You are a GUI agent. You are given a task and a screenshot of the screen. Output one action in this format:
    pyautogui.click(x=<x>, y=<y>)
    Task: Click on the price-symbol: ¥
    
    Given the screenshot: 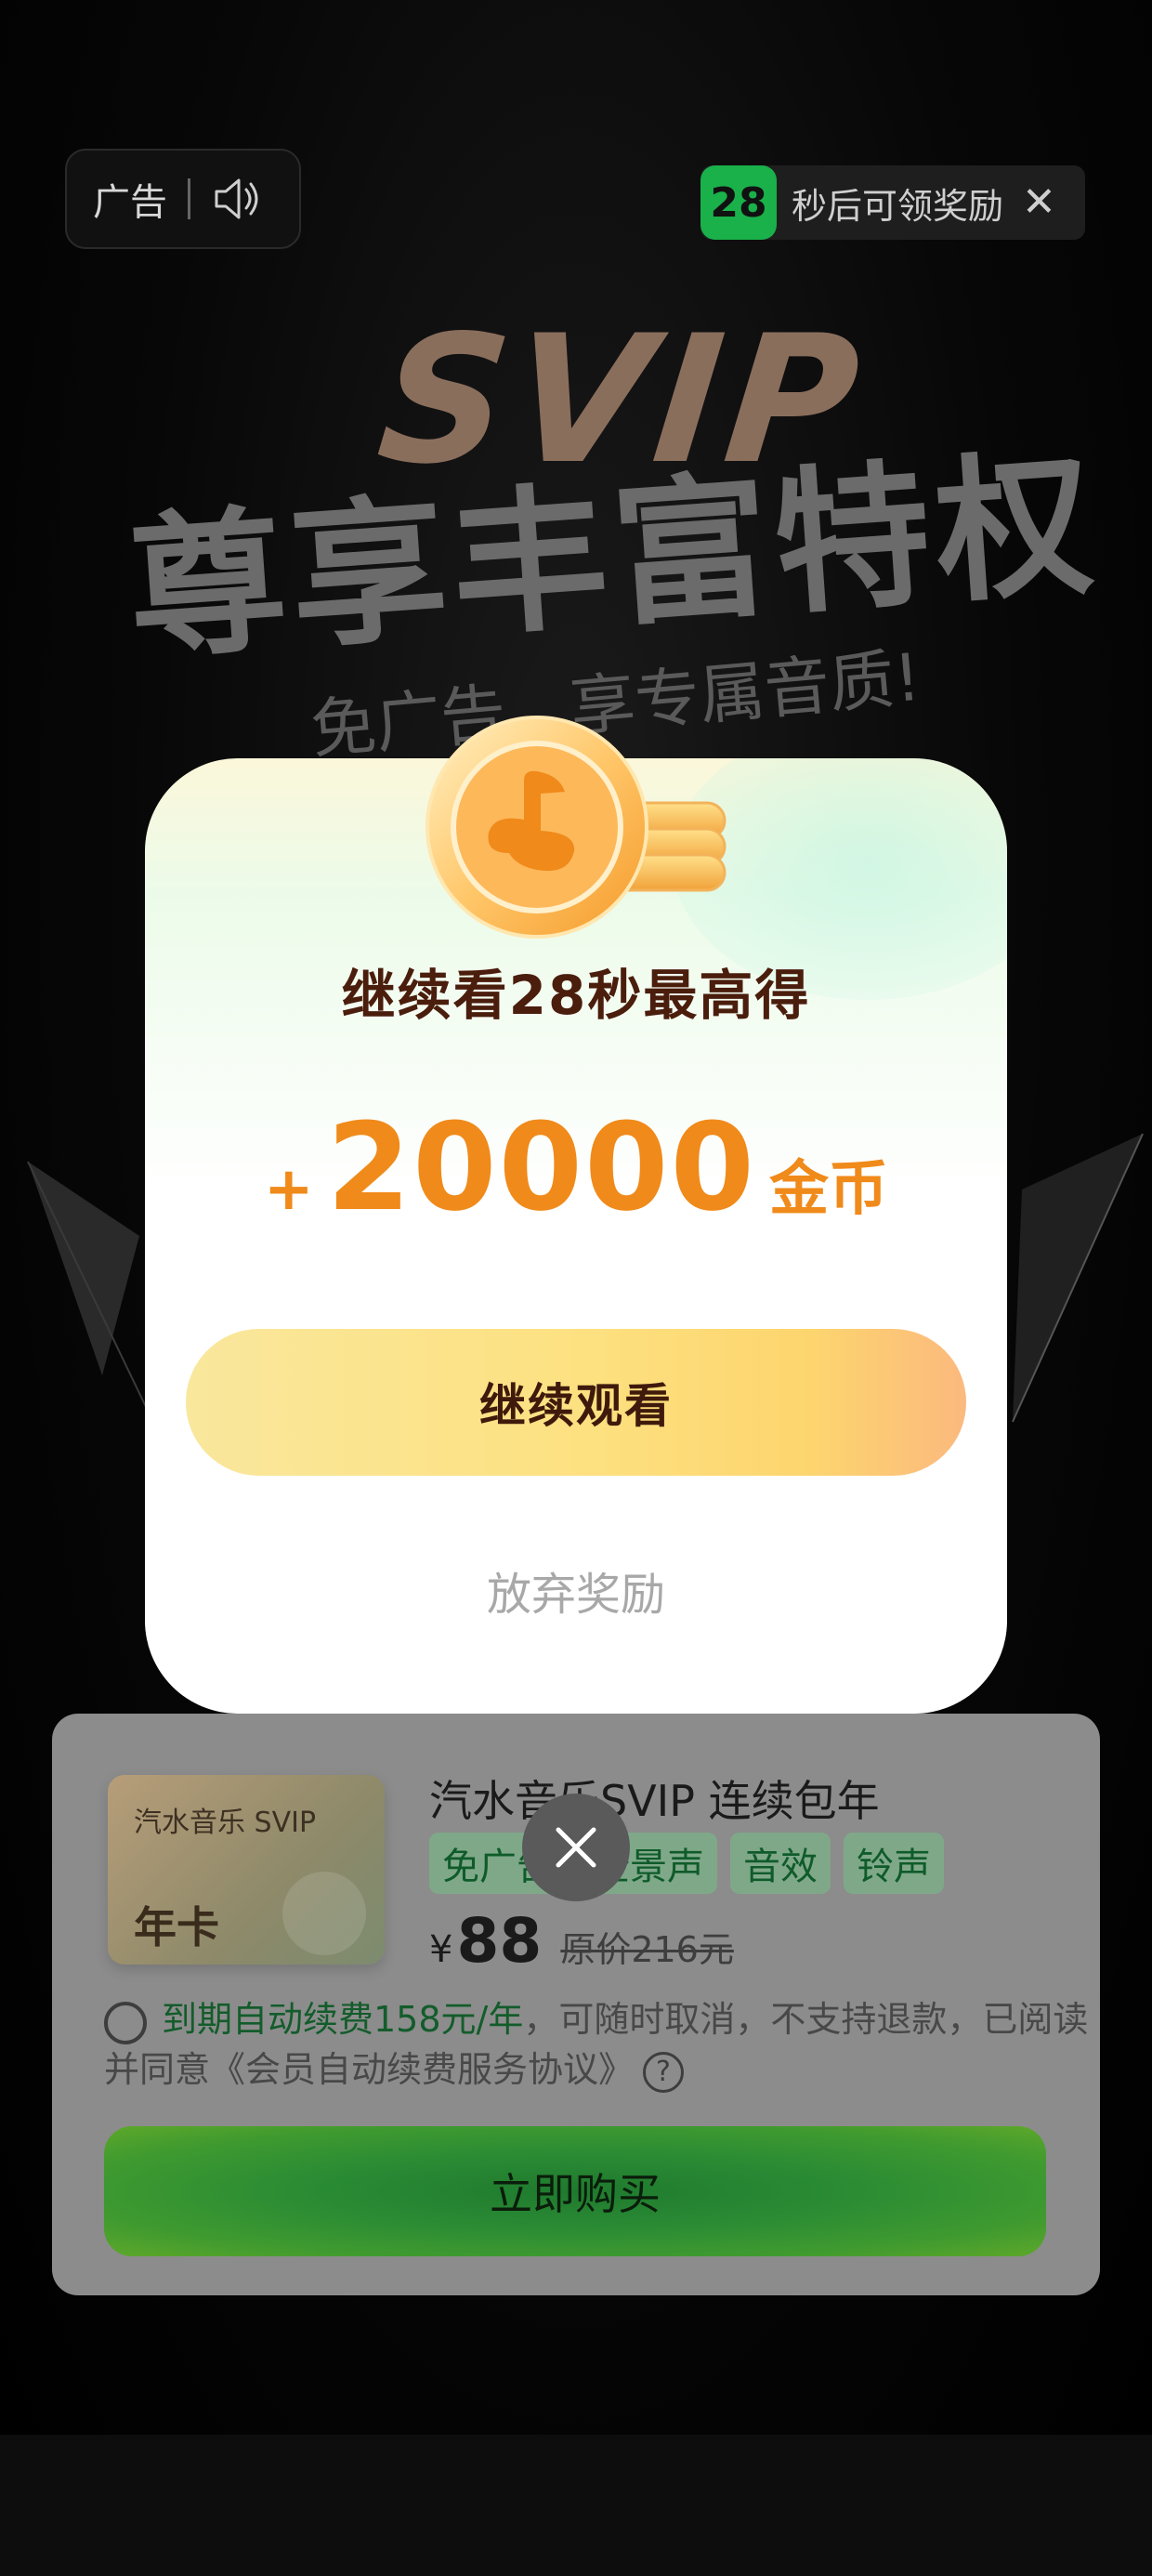 What is the action you would take?
    pyautogui.click(x=441, y=1949)
    